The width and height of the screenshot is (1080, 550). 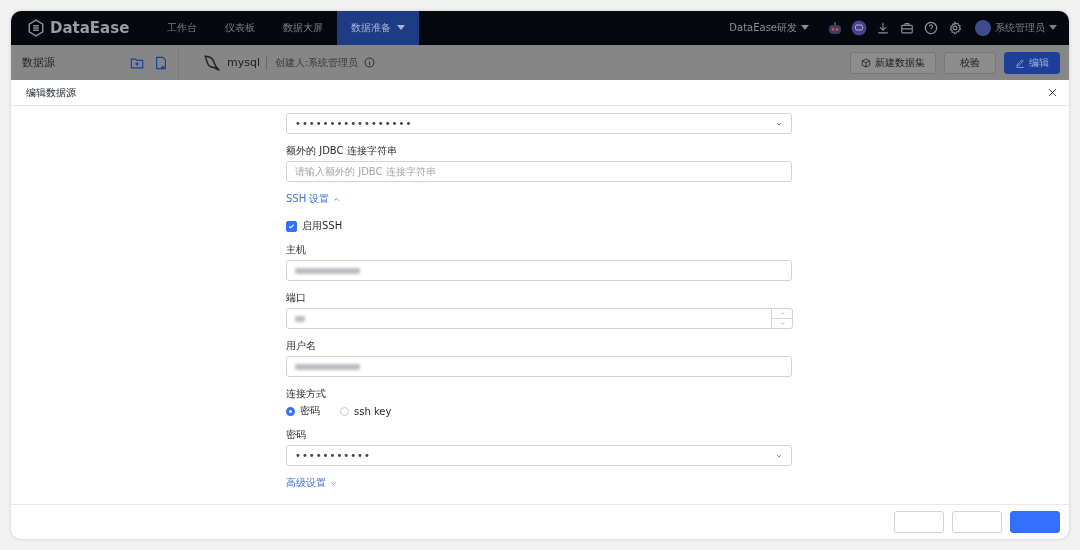 I want to click on field-label: 用户名, so click(x=301, y=345).